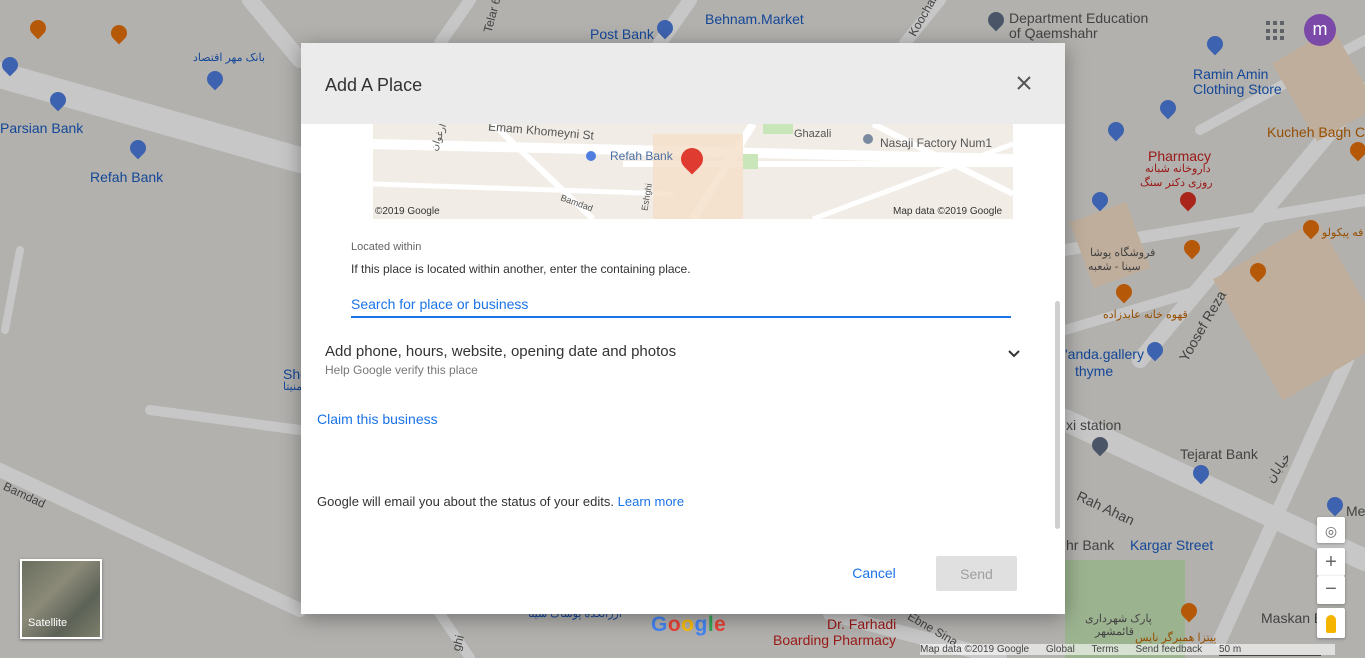  Describe the element at coordinates (874, 573) in the screenshot. I see `cancel-button: Cancel` at that location.